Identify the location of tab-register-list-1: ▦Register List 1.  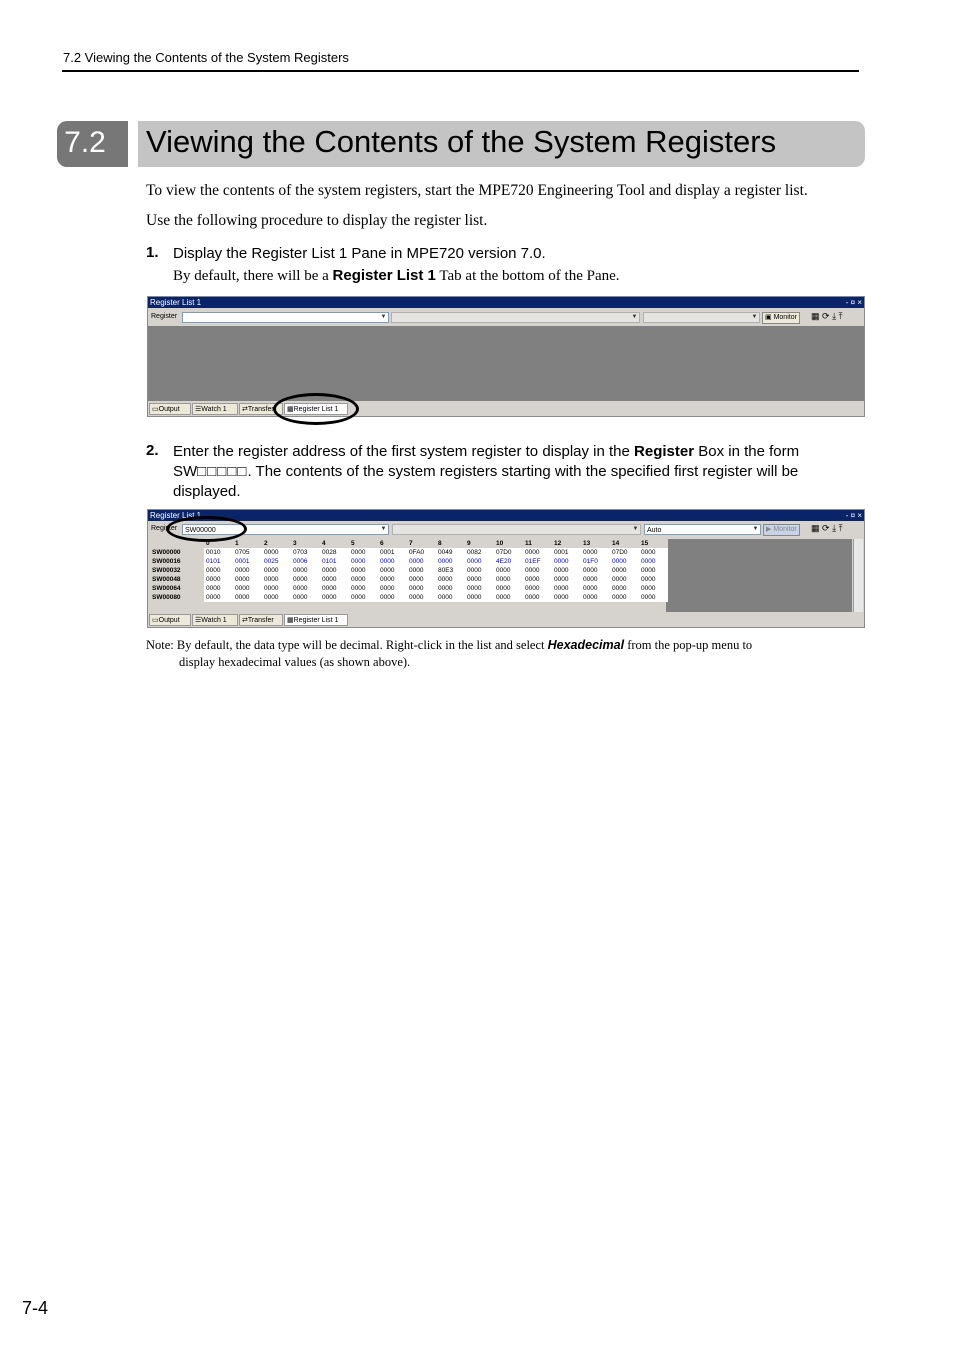
(316, 620).